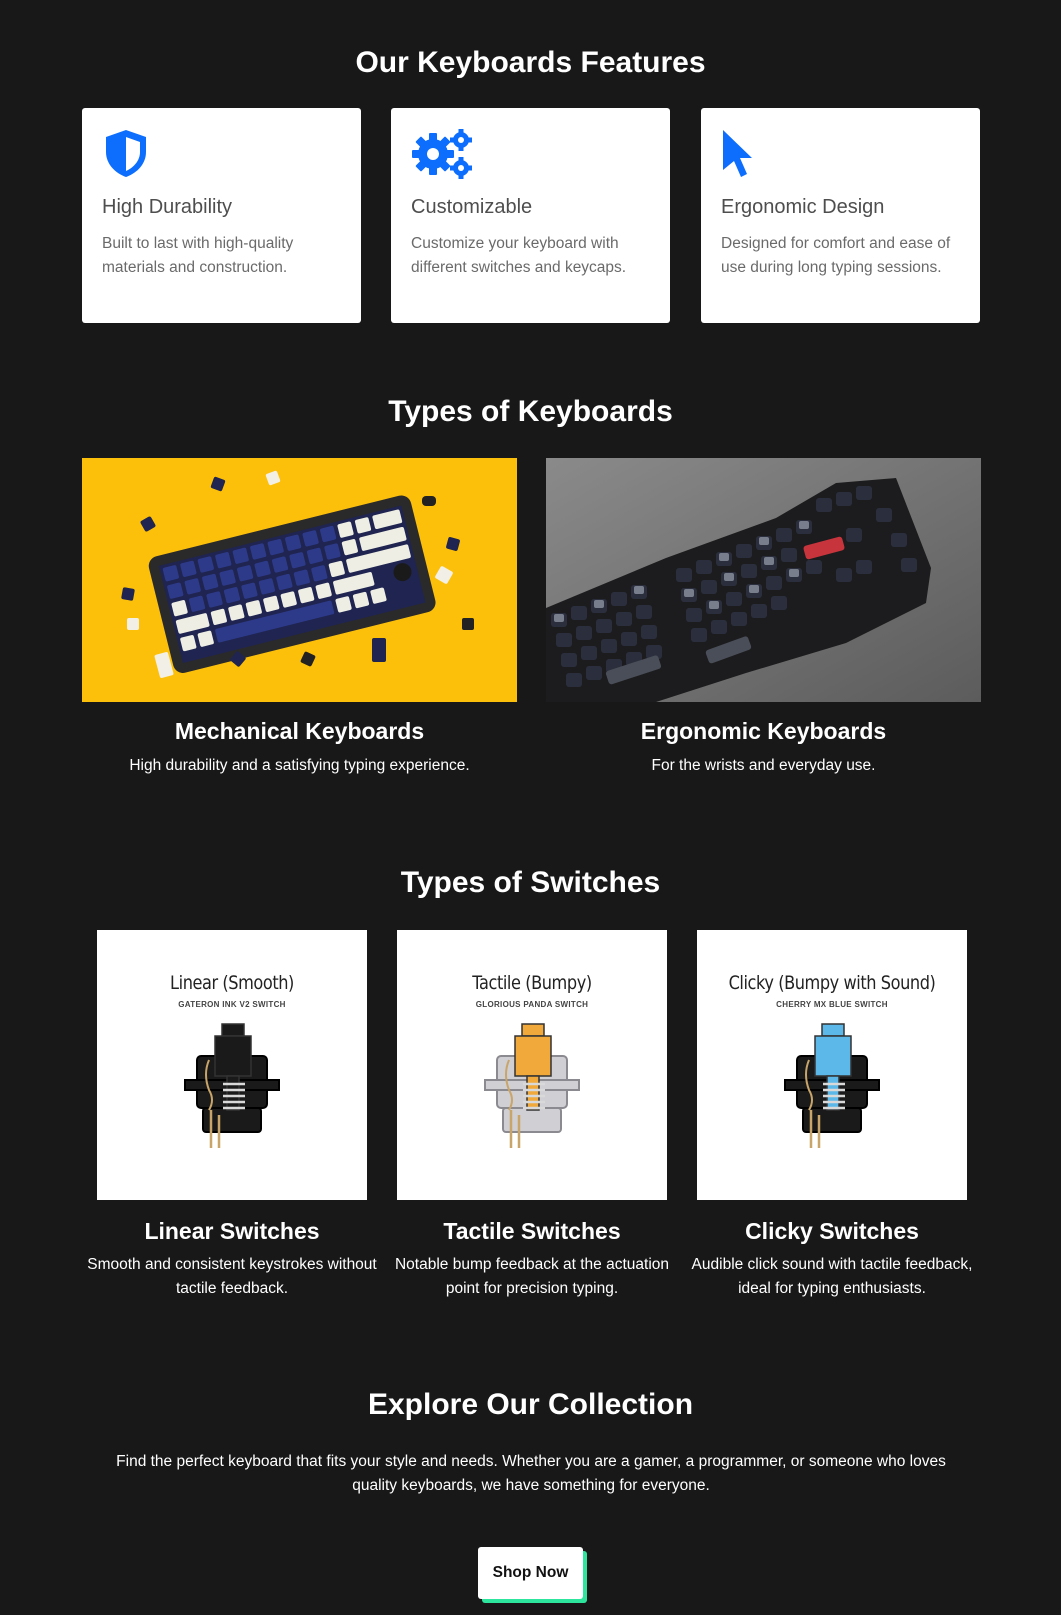 Image resolution: width=1061 pixels, height=1615 pixels. I want to click on mechanical-keyboard-image, so click(299, 580).